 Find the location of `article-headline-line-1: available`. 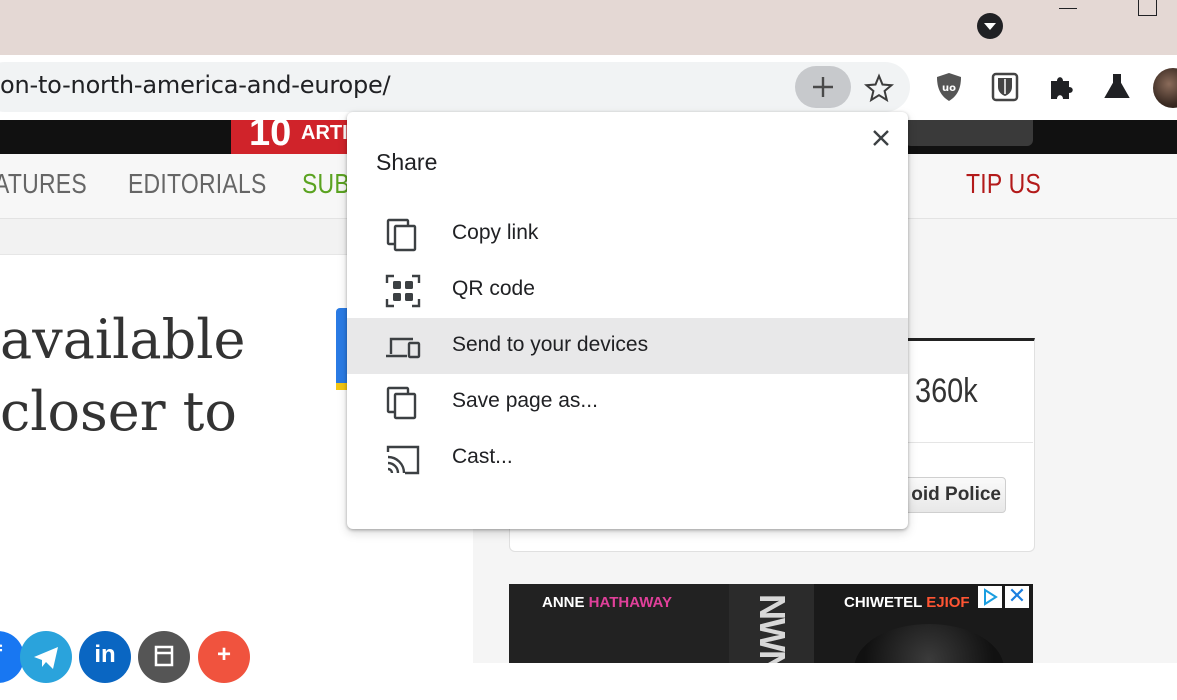

article-headline-line-1: available is located at coordinates (123, 339).